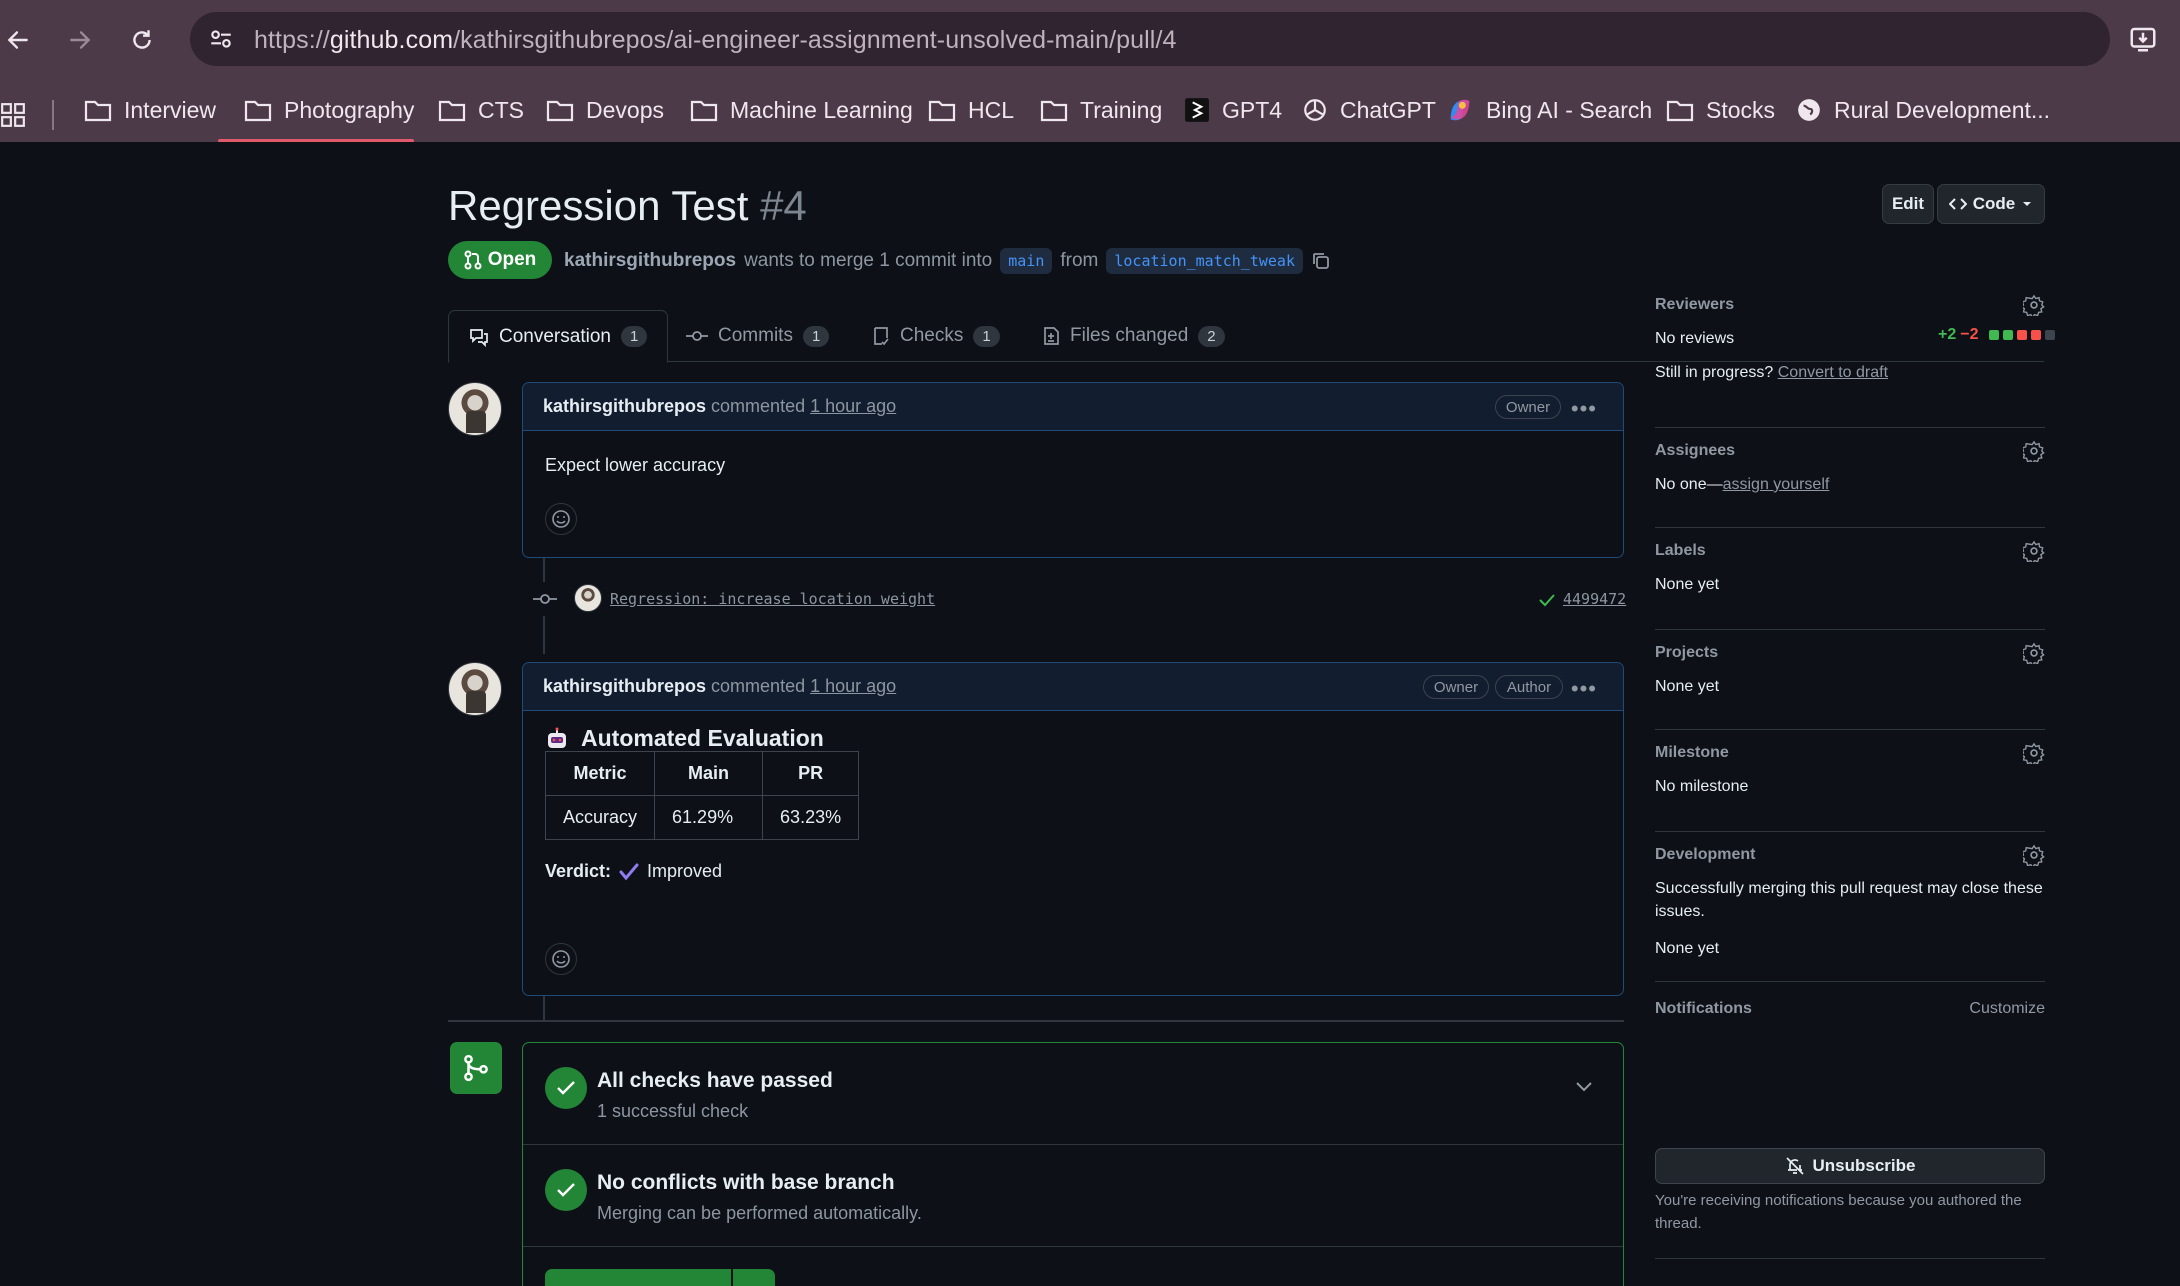 This screenshot has height=1286, width=2180. Describe the element at coordinates (1694, 305) in the screenshot. I see `sidebar-heading: Reviewers` at that location.